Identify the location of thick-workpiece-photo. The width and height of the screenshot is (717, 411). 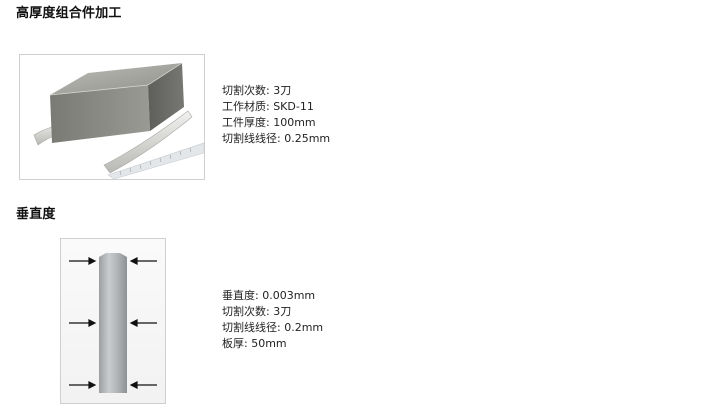
(112, 117).